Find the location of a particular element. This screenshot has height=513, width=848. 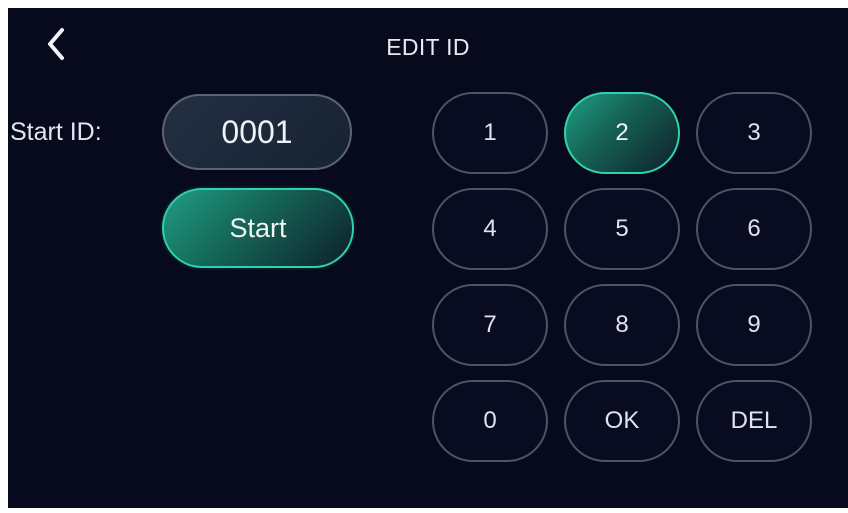

key-4: 4 is located at coordinates (490, 229).